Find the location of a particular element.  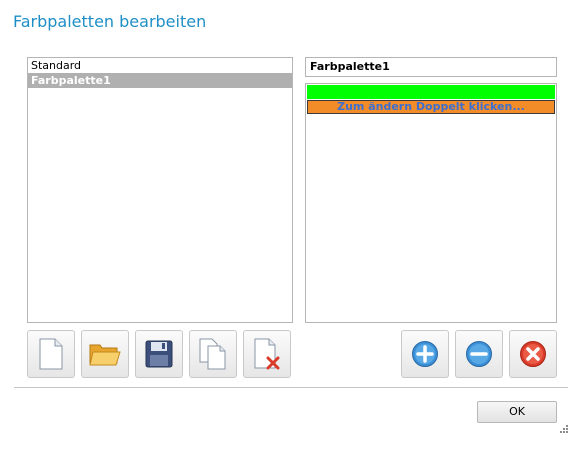

delete-document-icon is located at coordinates (267, 354).